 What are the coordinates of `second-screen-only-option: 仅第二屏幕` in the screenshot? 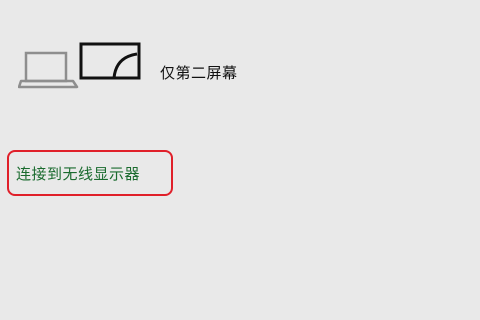 It's located at (167, 68).